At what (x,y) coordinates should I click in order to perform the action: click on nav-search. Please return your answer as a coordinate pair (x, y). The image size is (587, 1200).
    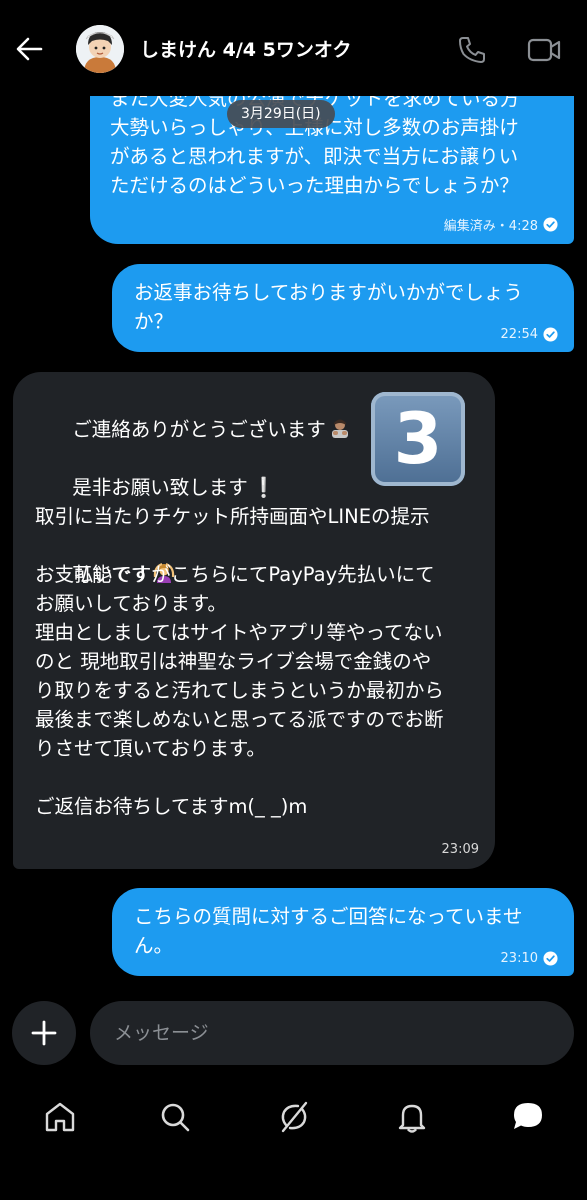
    Looking at the image, I should click on (175, 1117).